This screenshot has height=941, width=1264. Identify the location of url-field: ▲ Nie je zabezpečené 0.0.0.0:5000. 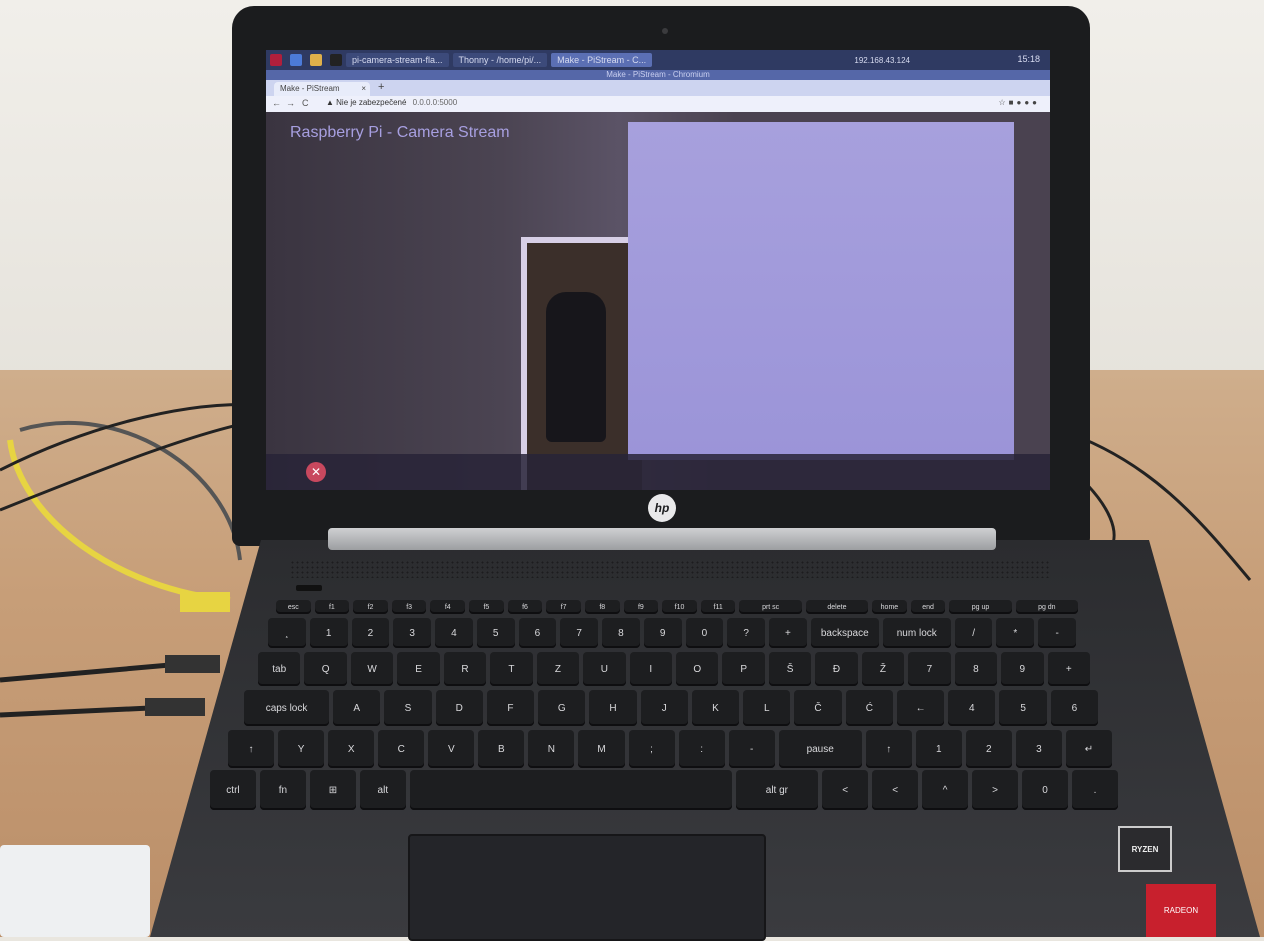
(391, 102).